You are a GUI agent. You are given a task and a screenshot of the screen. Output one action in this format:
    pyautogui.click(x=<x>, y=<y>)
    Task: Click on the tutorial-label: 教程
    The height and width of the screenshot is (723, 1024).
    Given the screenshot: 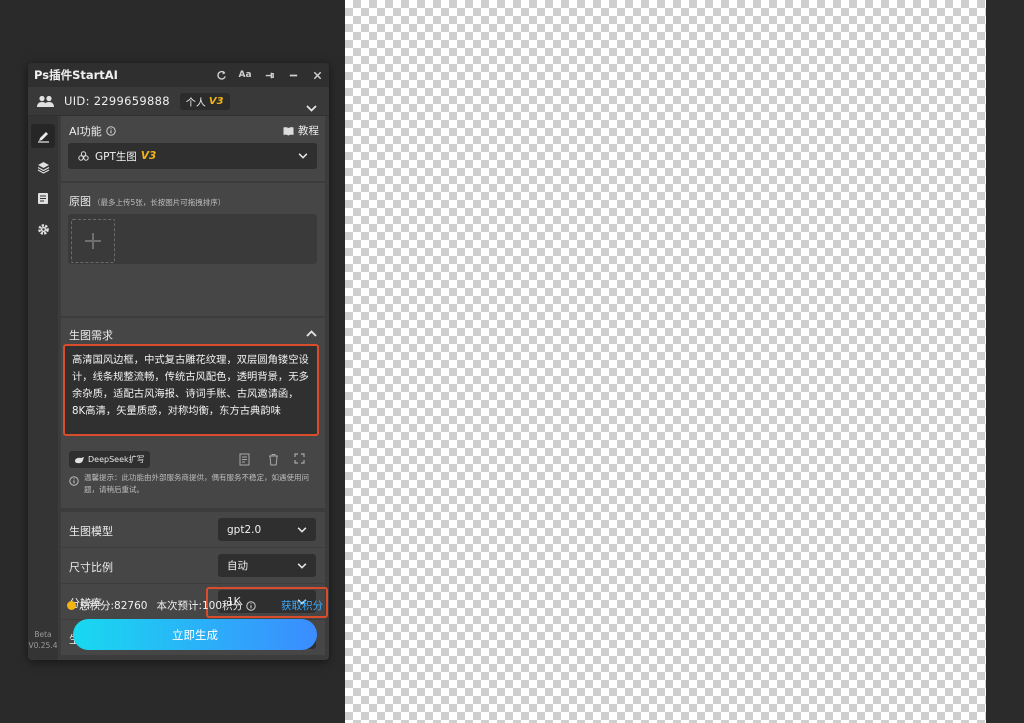 What is the action you would take?
    pyautogui.click(x=308, y=131)
    